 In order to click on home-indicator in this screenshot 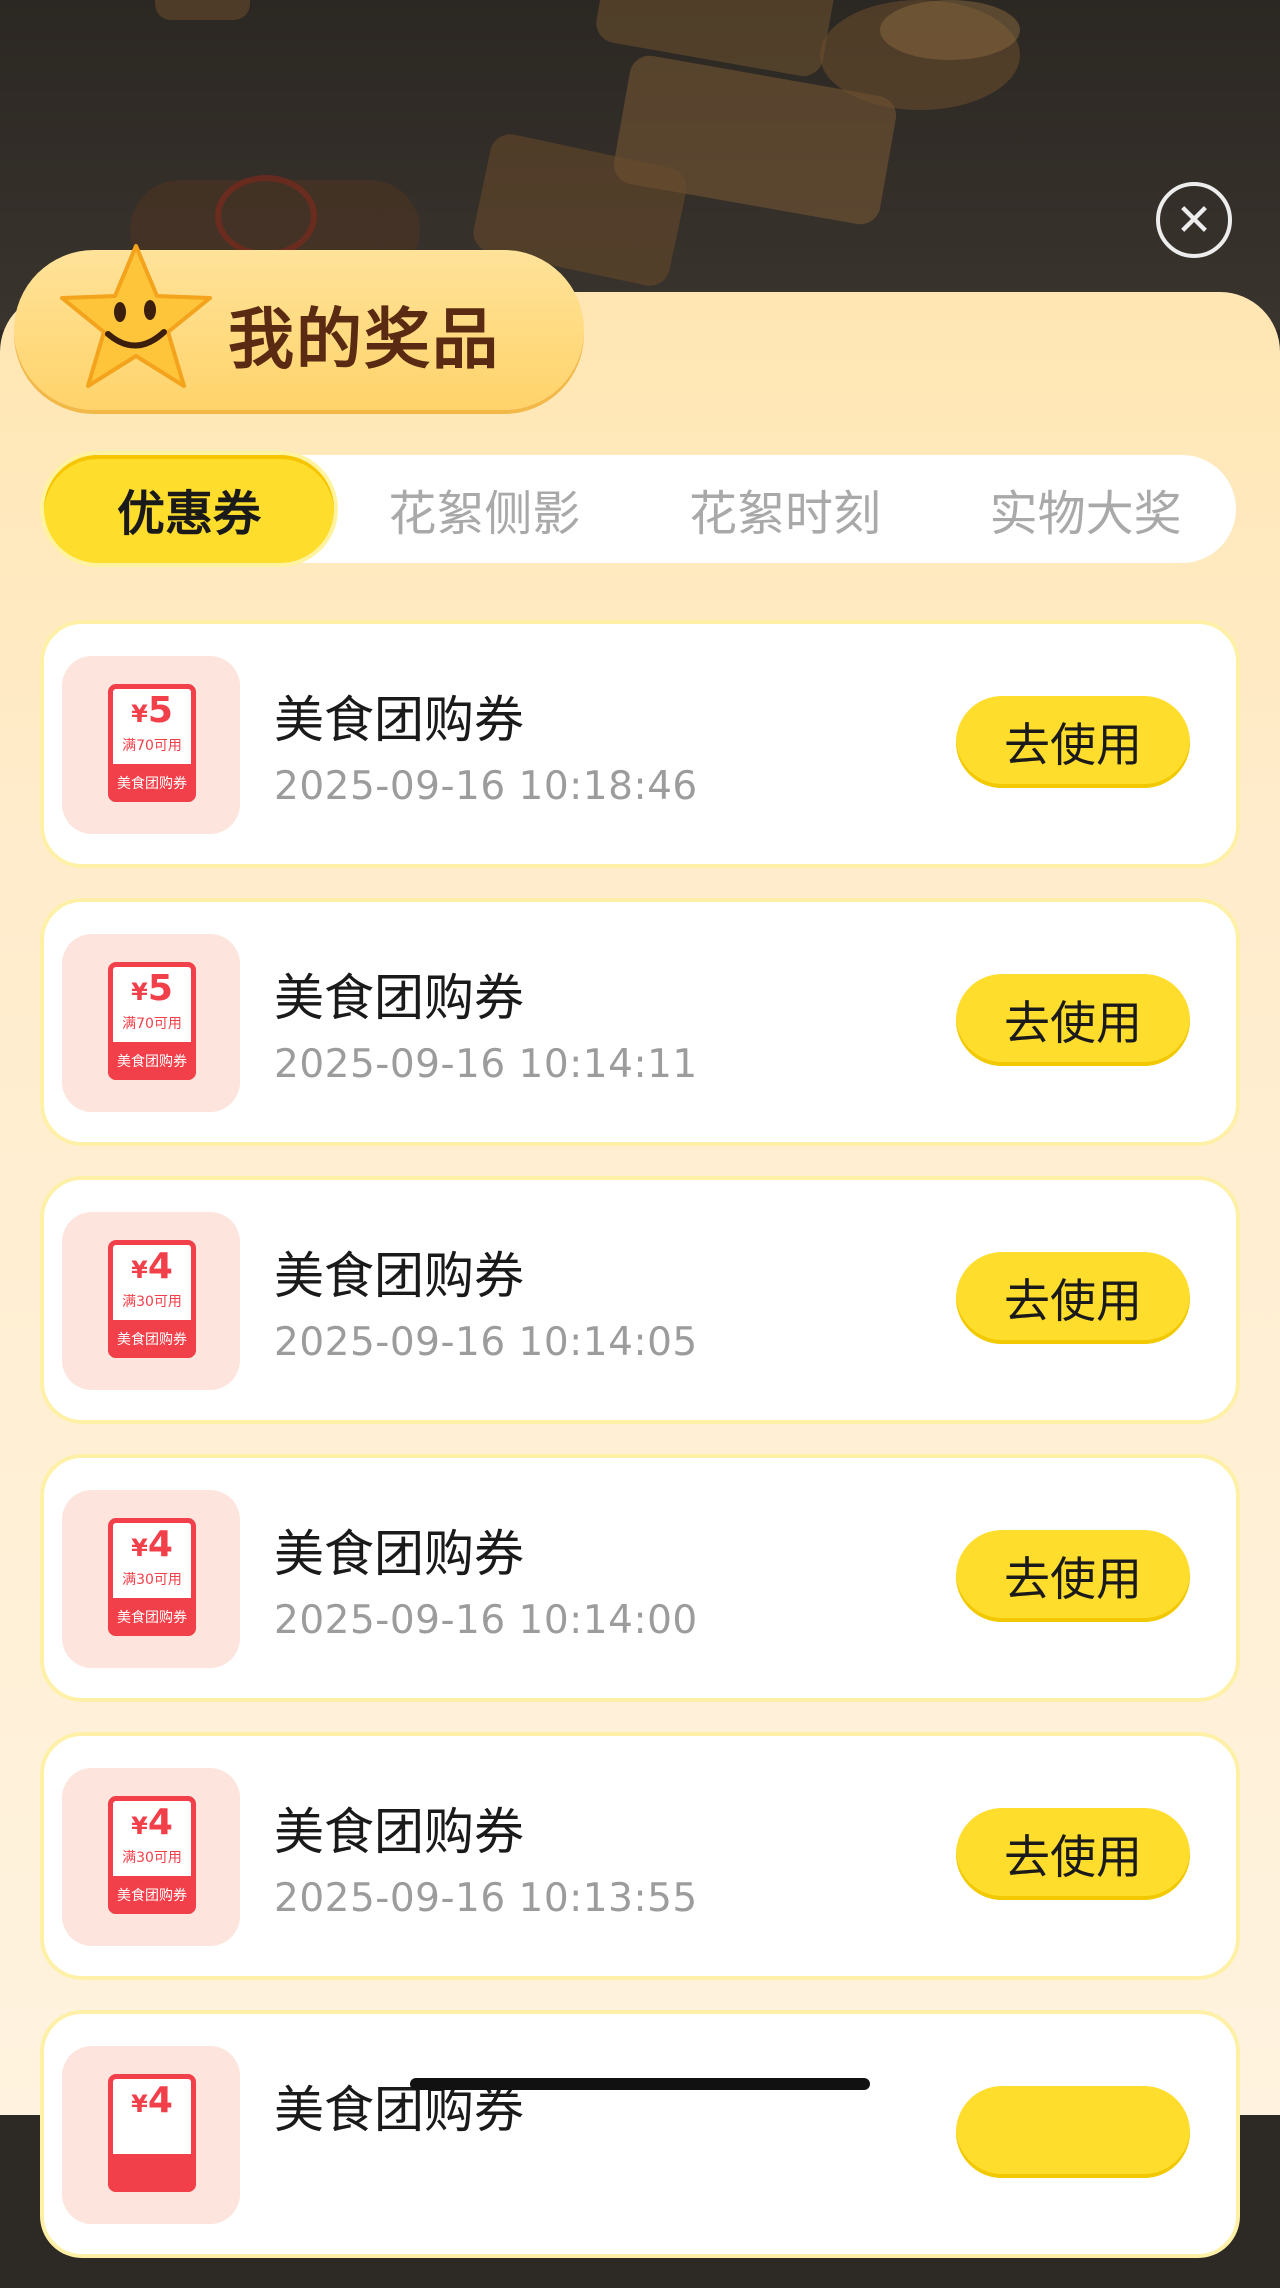, I will do `click(640, 2084)`.